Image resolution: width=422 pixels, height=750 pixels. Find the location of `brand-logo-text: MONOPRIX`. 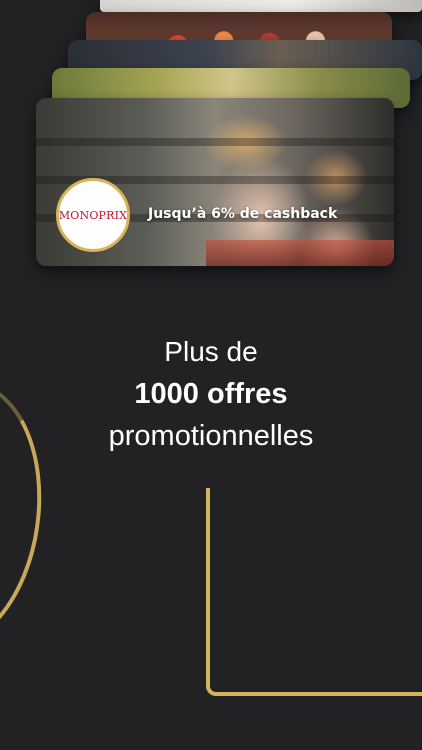

brand-logo-text: MONOPRIX is located at coordinates (93, 215).